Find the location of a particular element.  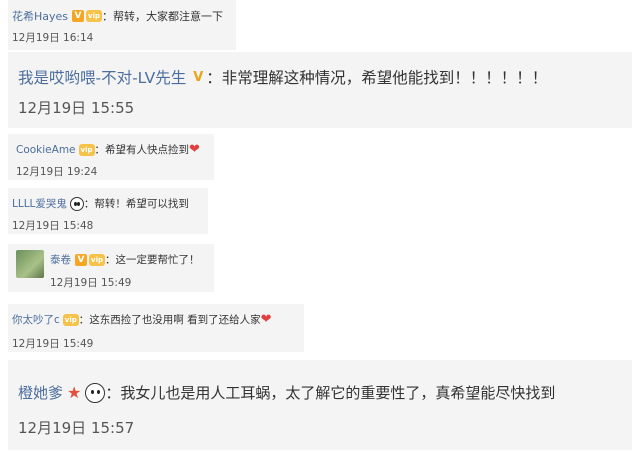

comment-card: LLLL爱哭鬼 ：帮转！希望可以找到 12月19日 15:48 is located at coordinates (108, 211).